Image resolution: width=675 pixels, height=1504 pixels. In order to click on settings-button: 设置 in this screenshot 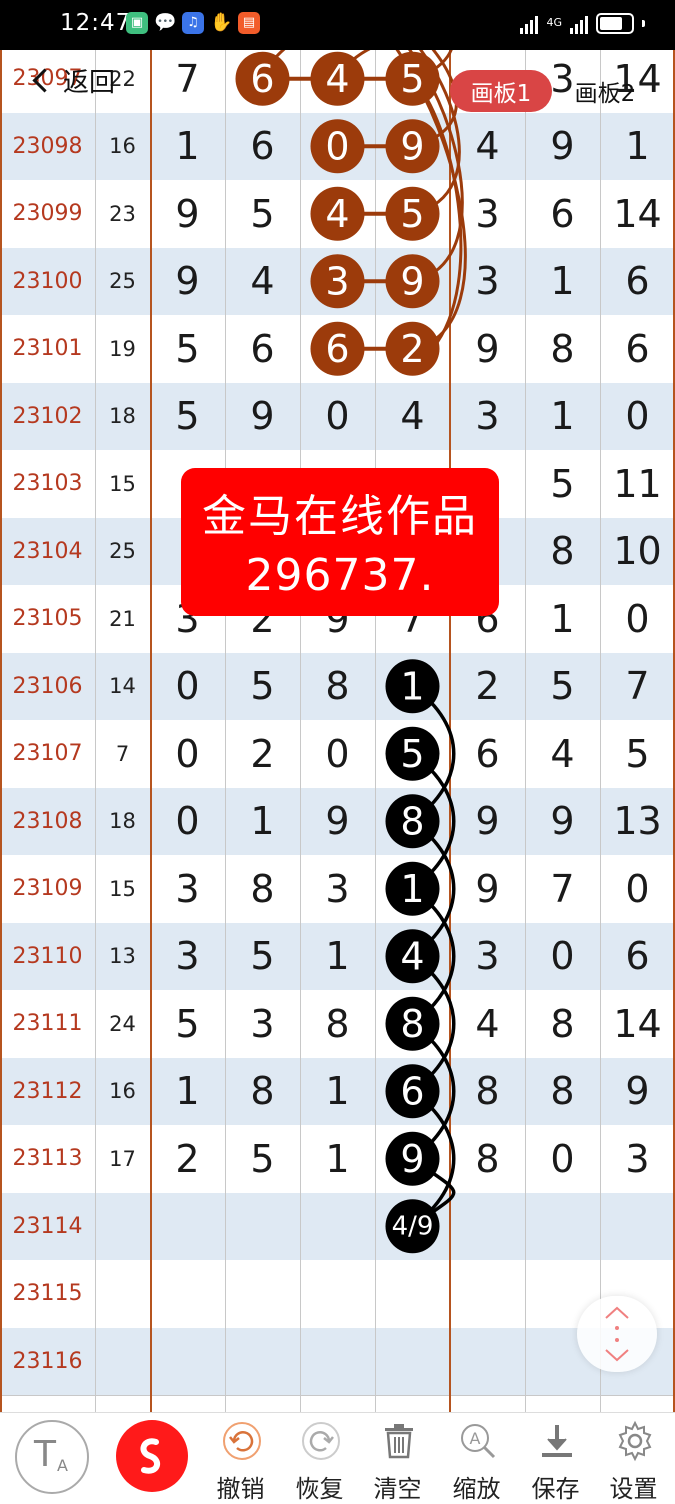, I will do `click(633, 1458)`.